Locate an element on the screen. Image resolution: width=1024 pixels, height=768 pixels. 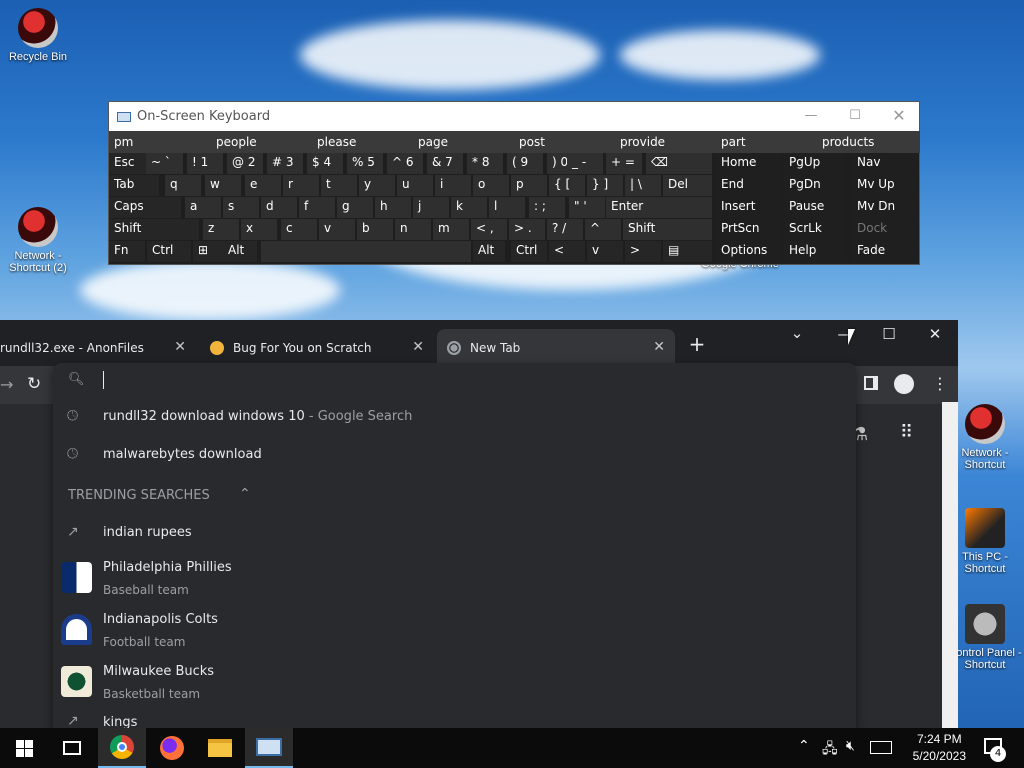
osk-key: PgUp is located at coordinates (815, 163).